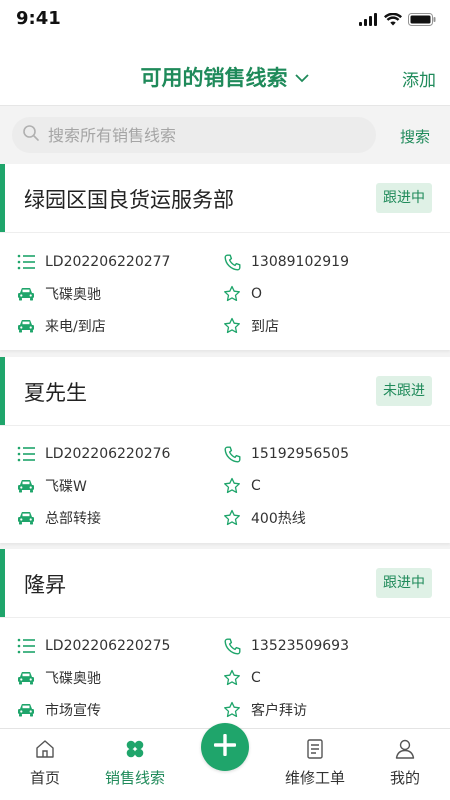  What do you see at coordinates (214, 78) in the screenshot?
I see `page-title: 可用的销售线索` at bounding box center [214, 78].